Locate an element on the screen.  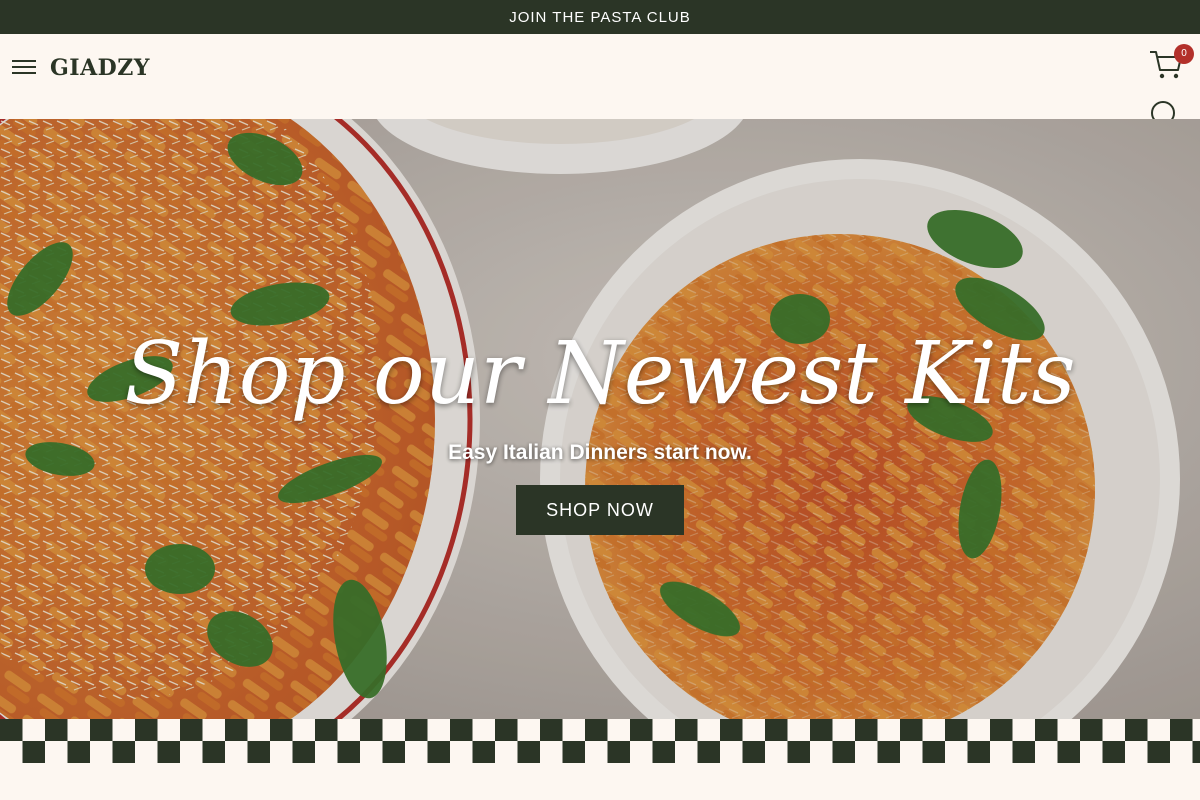
site-logo: GIADZY is located at coordinates (100, 68).